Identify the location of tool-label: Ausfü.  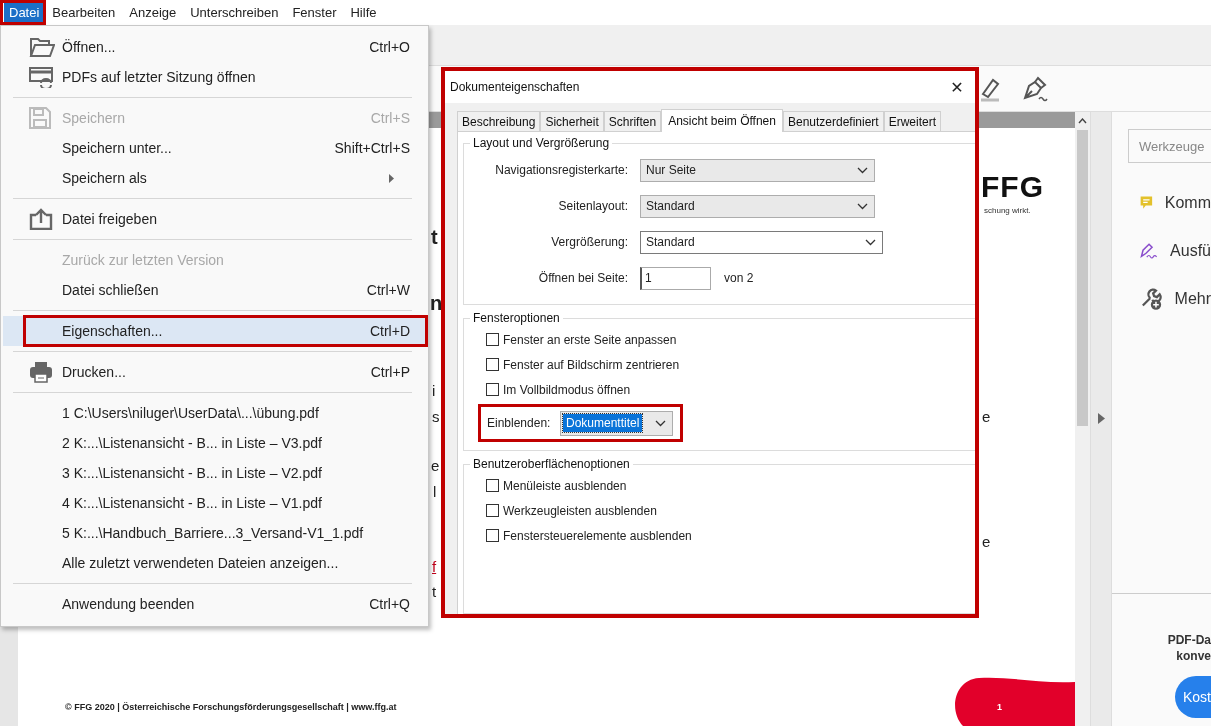
(1190, 251).